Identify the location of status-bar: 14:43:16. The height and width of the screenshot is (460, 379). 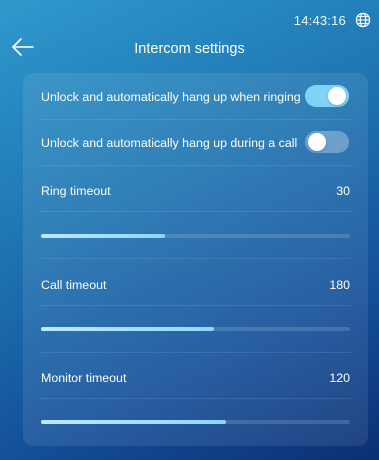
(189, 14).